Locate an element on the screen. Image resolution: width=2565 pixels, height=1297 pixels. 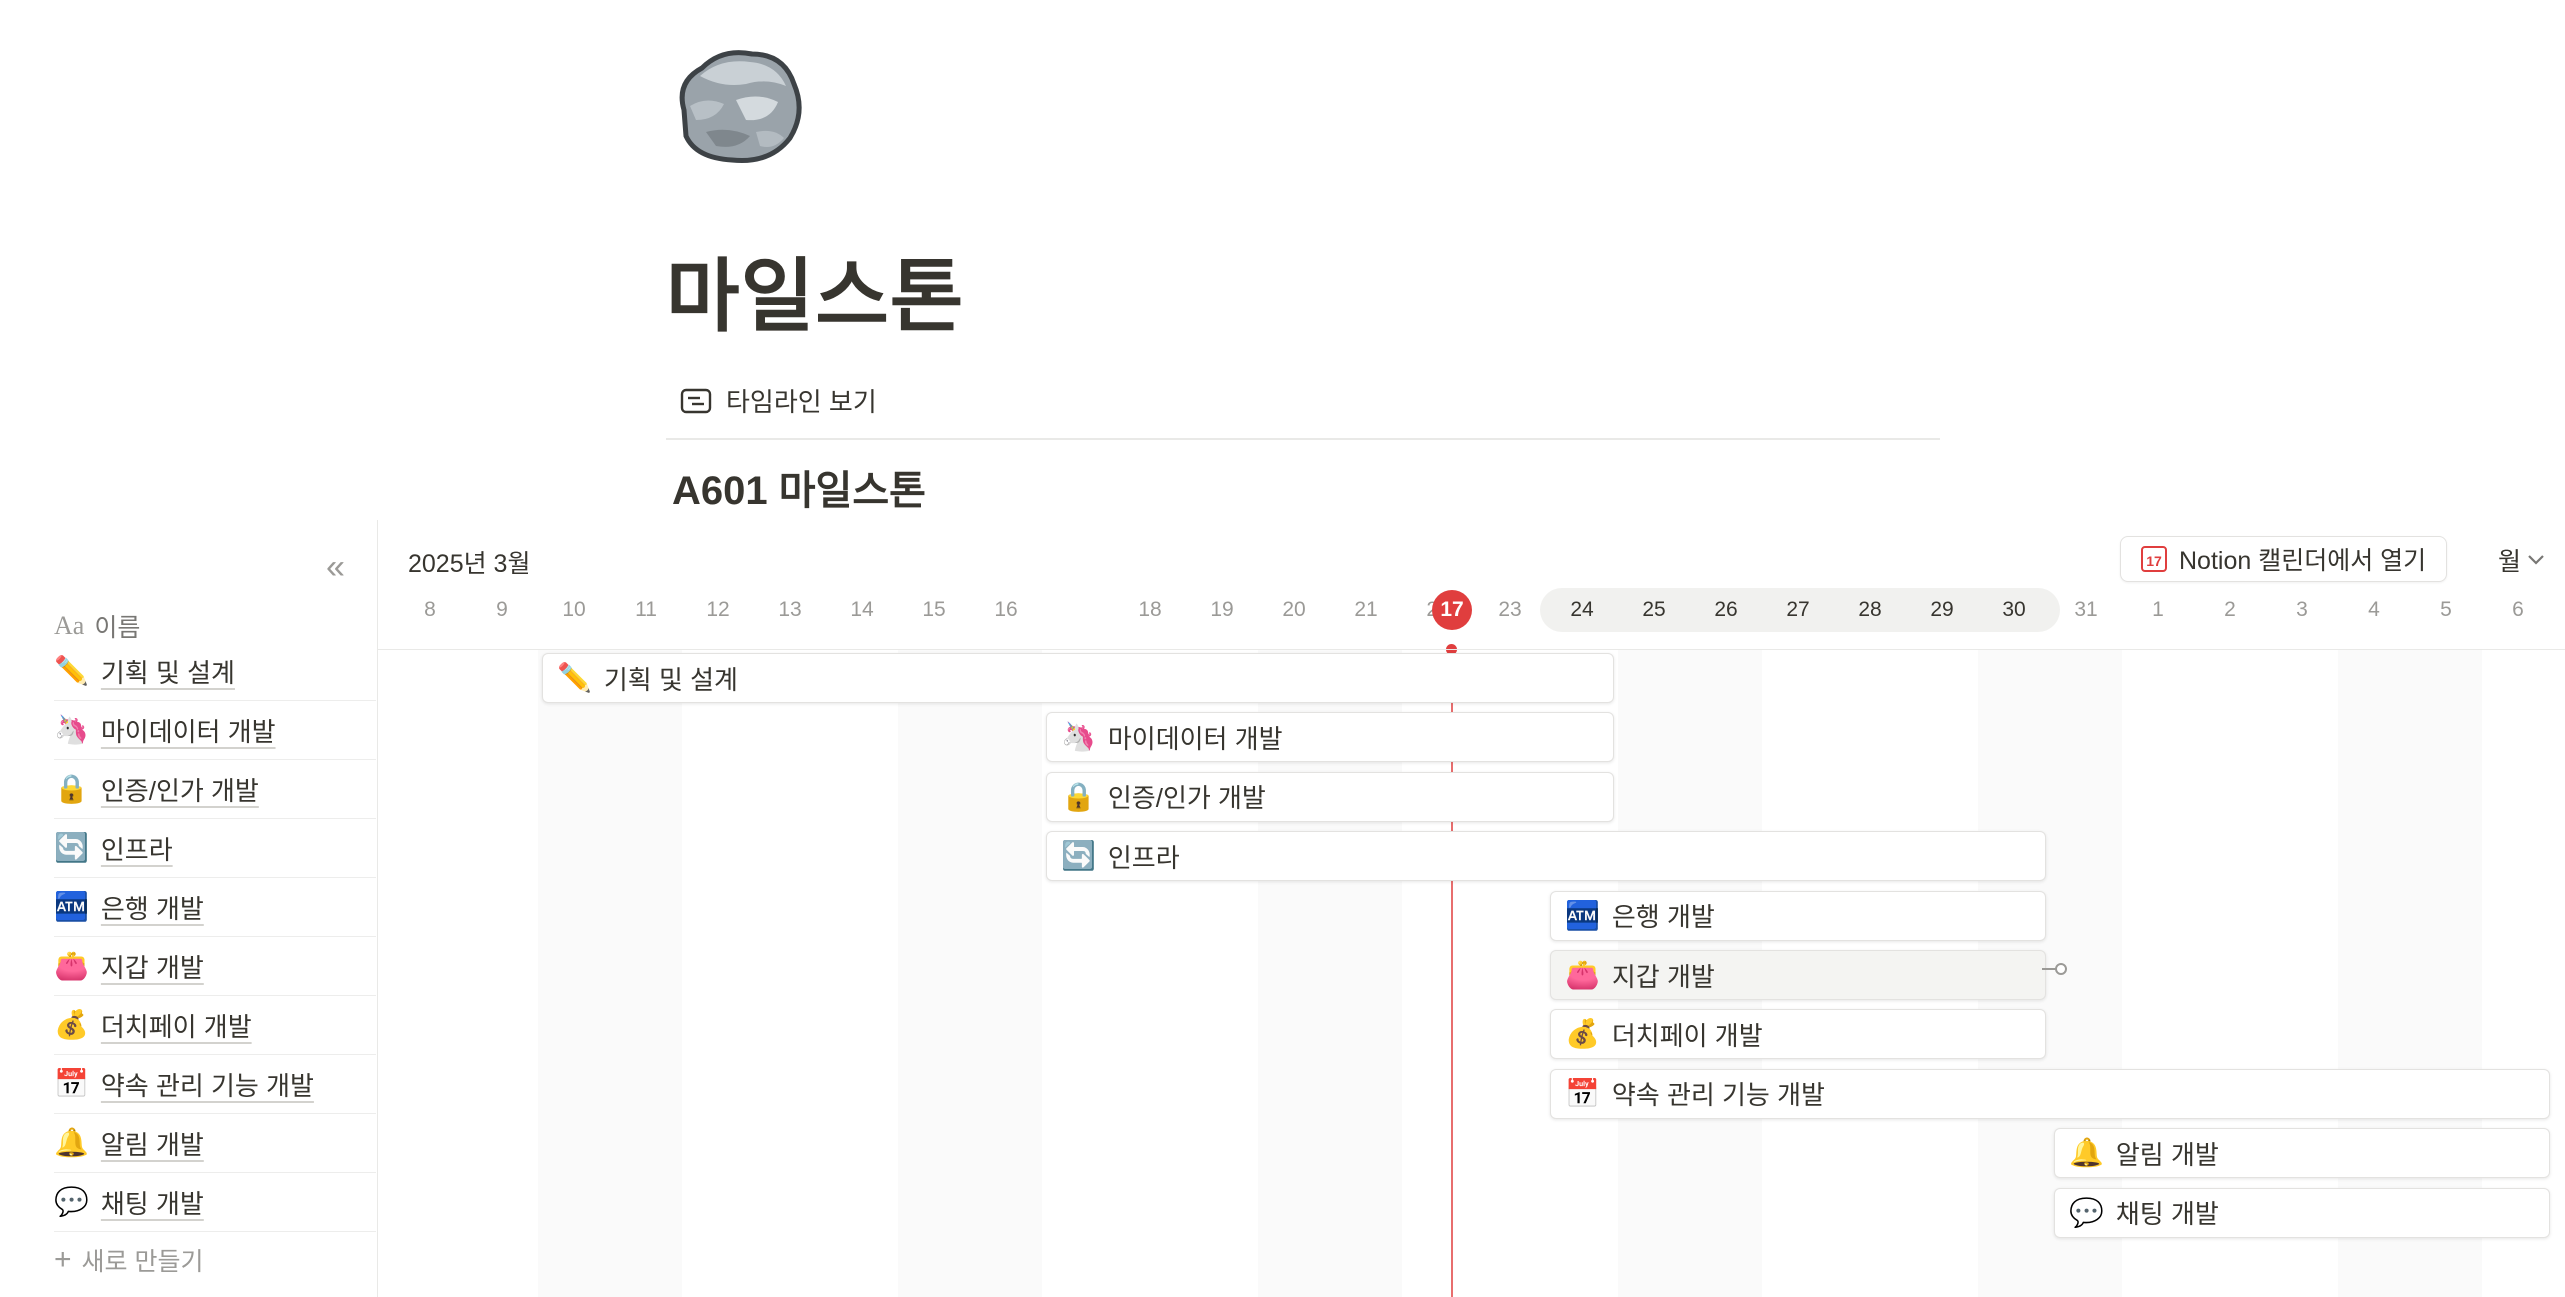
day-label: 24 is located at coordinates (1582, 609).